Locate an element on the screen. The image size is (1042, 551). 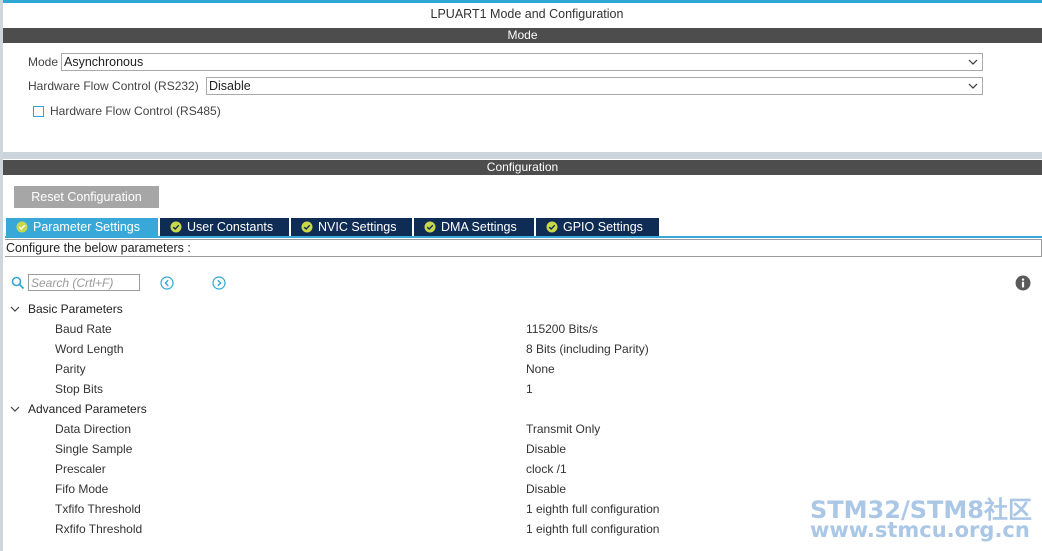
param-name: Fifo Mode is located at coordinates (82, 489).